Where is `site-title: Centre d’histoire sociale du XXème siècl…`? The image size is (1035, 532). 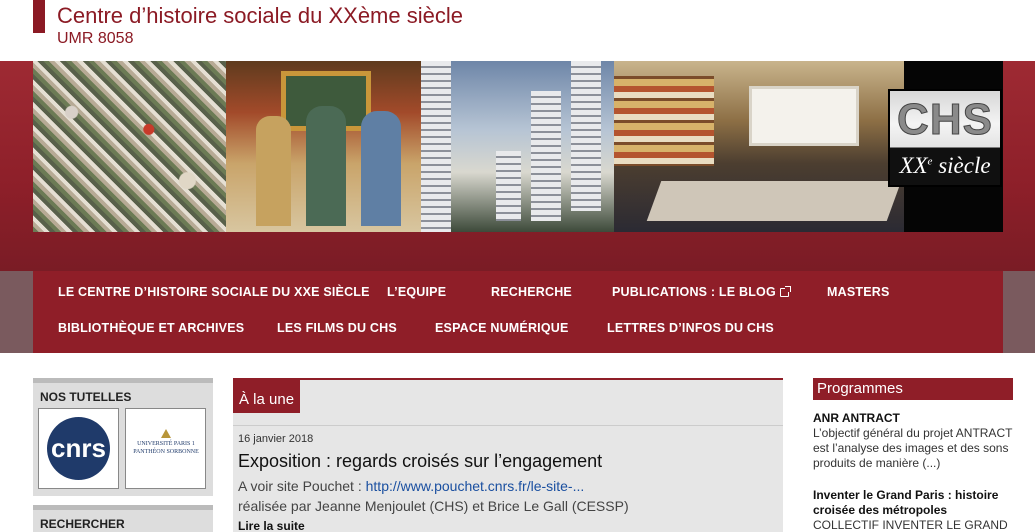 site-title: Centre d’histoire sociale du XXème siècl… is located at coordinates (260, 16).